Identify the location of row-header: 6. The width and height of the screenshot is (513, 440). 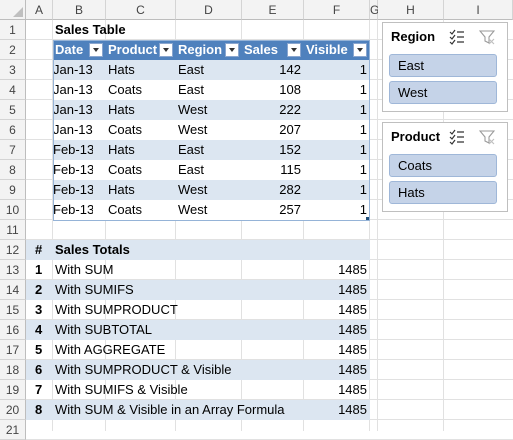
(13, 130).